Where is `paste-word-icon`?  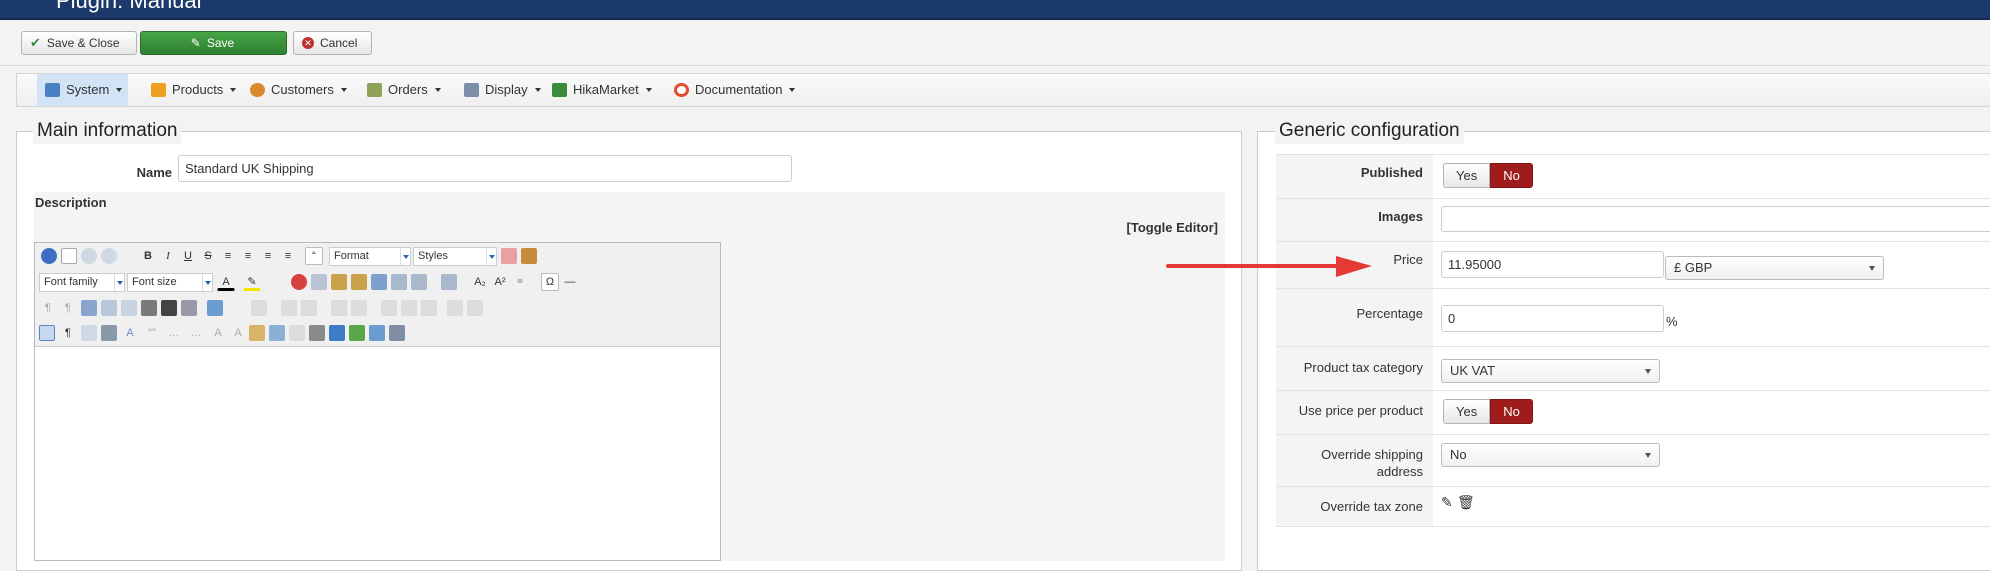 paste-word-icon is located at coordinates (379, 282).